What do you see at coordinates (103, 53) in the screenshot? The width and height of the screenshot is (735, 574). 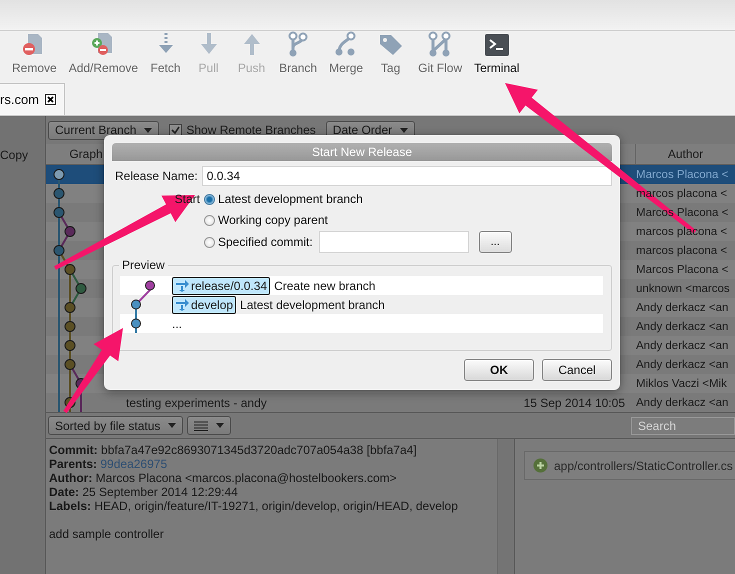 I see `toolbar-button: Add/Remove` at bounding box center [103, 53].